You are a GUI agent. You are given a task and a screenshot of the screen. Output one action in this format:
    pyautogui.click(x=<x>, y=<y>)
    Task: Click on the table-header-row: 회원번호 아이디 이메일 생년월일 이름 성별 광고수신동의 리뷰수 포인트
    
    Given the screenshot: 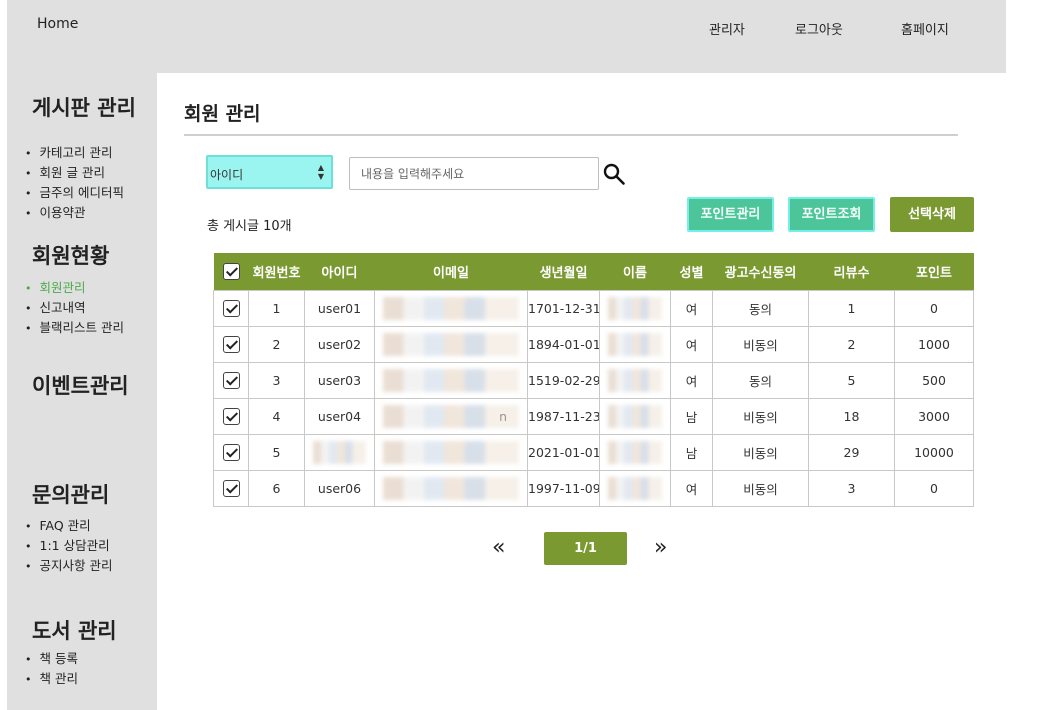 What is the action you would take?
    pyautogui.click(x=593, y=271)
    